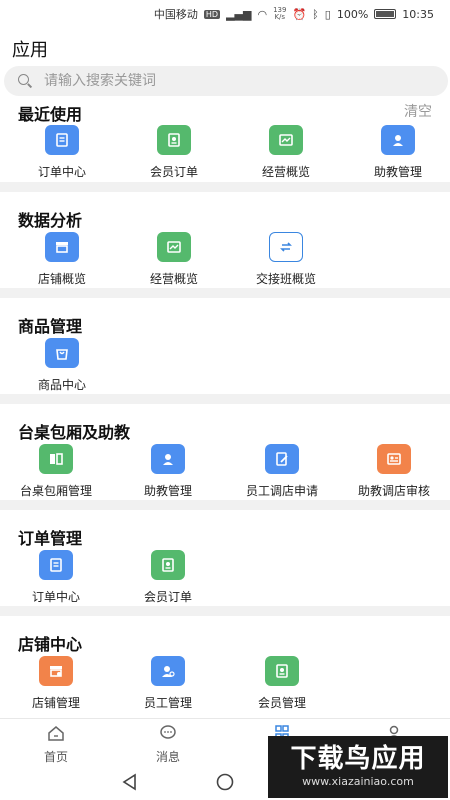  What do you see at coordinates (25, 81) in the screenshot?
I see `search-icon` at bounding box center [25, 81].